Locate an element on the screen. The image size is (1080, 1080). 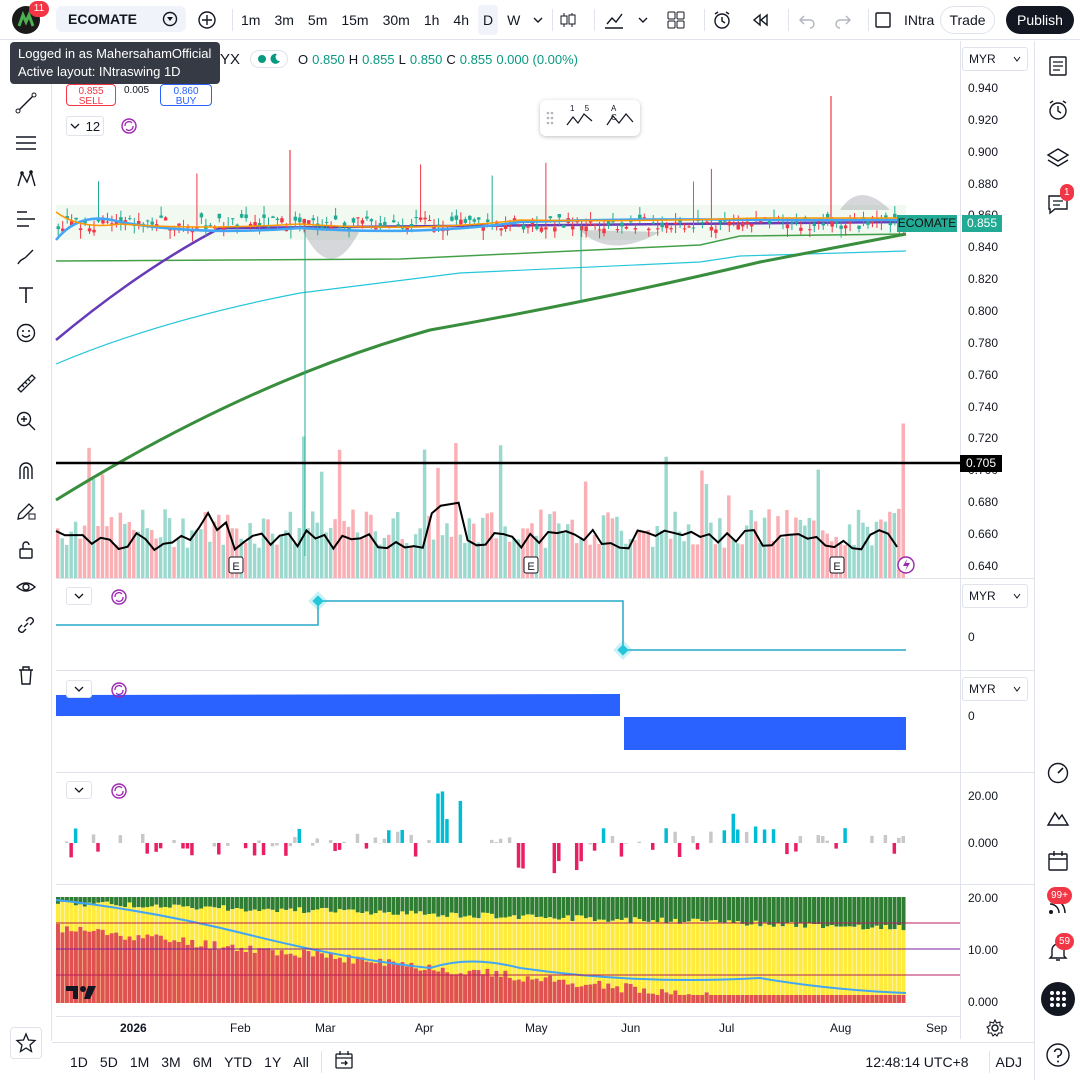
range-3m: 3M is located at coordinates (170, 1062).